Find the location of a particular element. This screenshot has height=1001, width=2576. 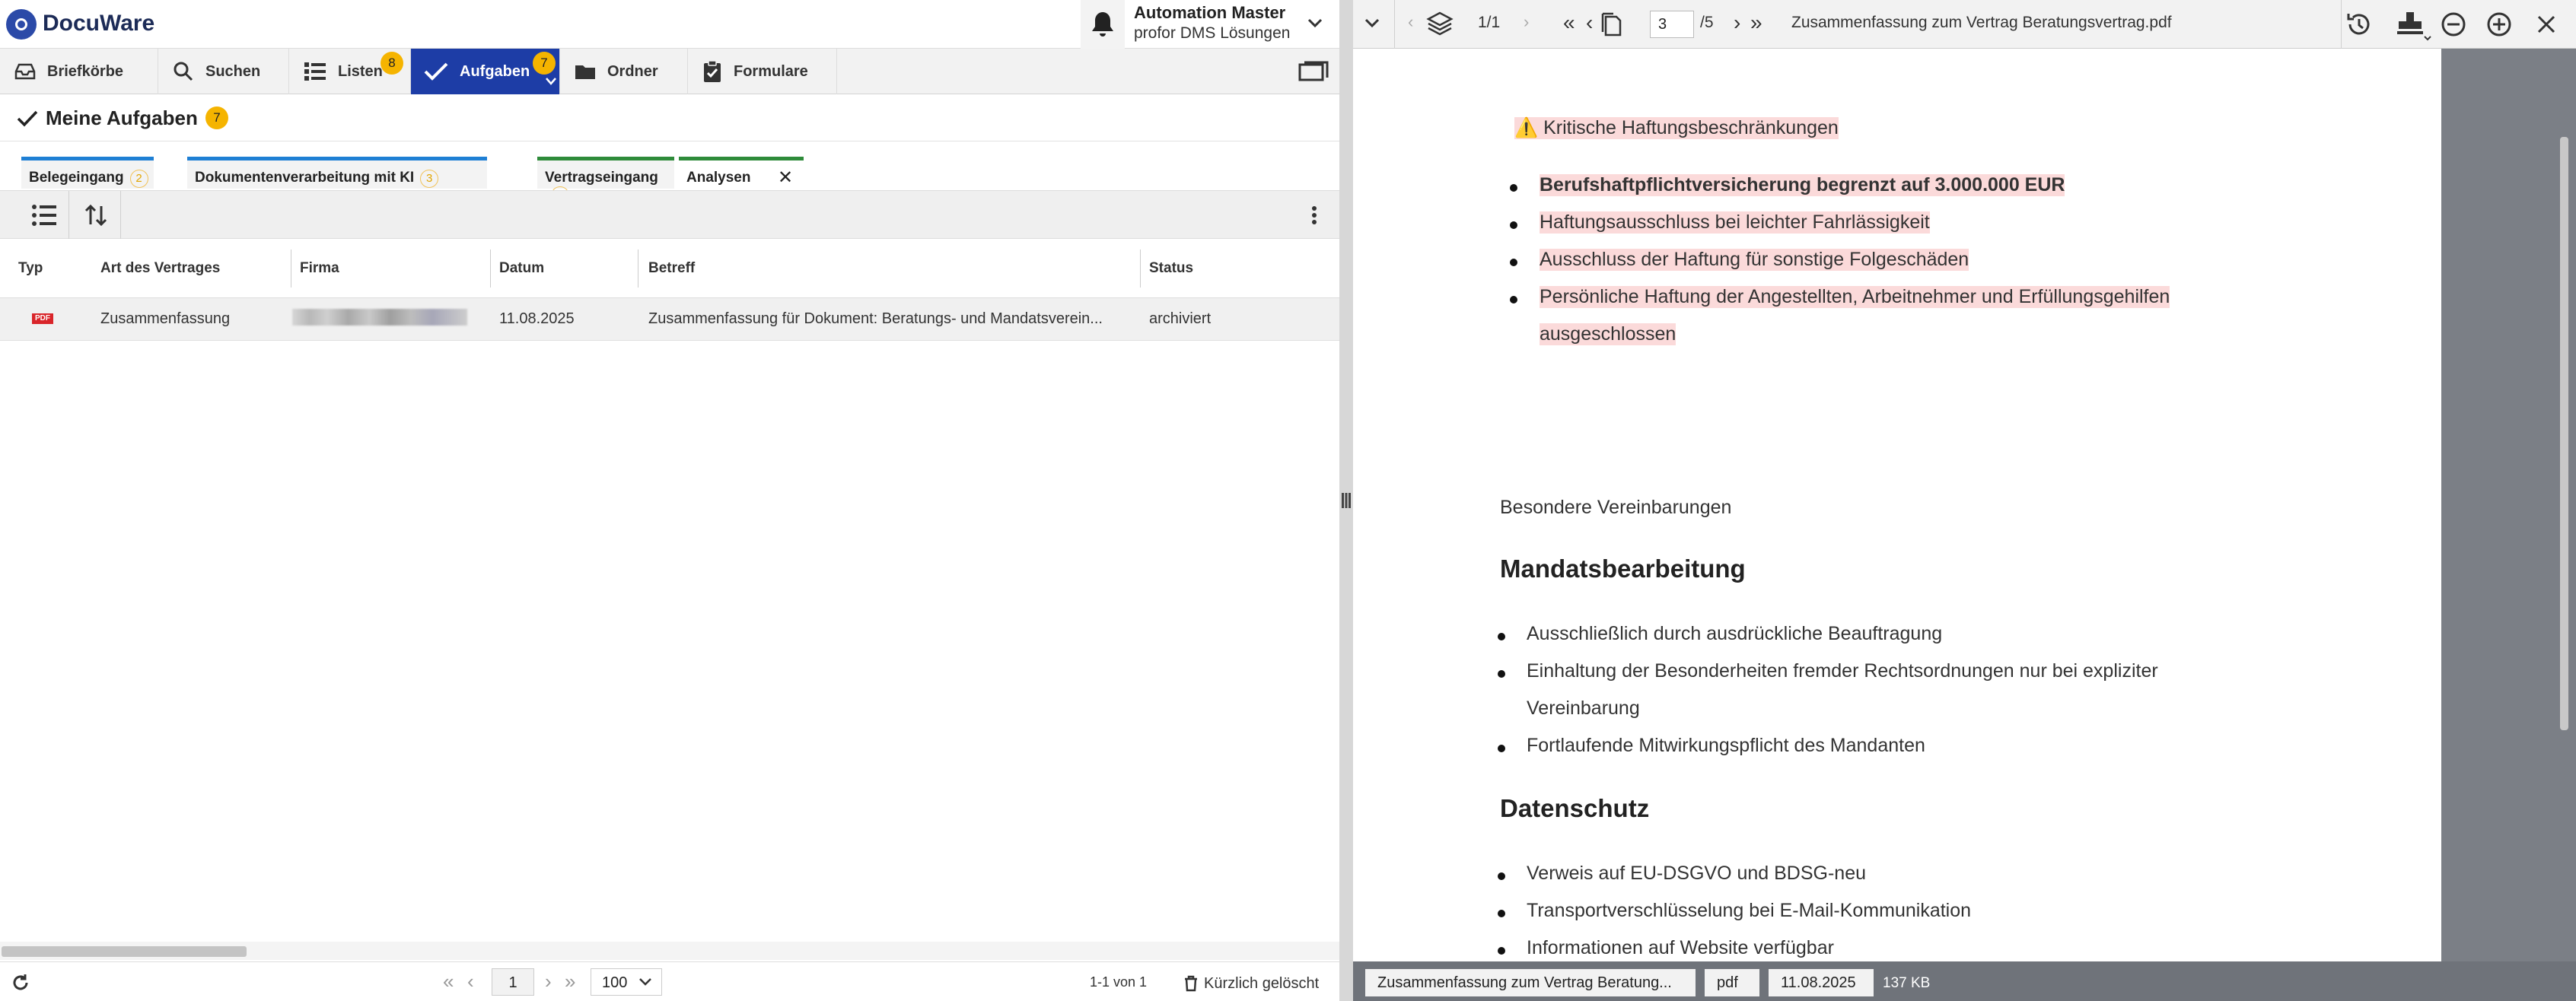

mandat-item-continued: Vereinbarung is located at coordinates (1583, 708).